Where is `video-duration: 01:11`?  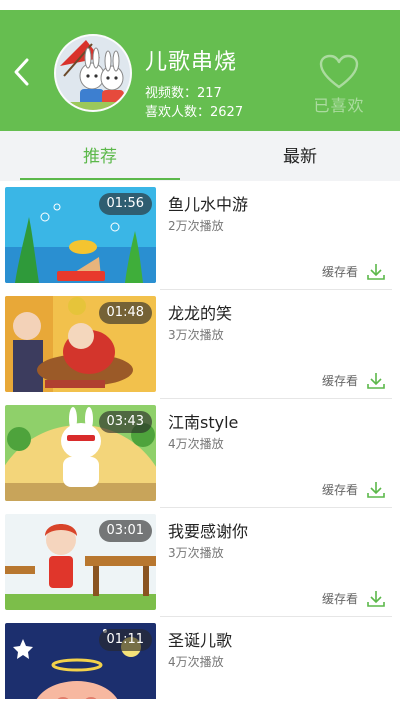
video-duration: 01:11 is located at coordinates (125, 640).